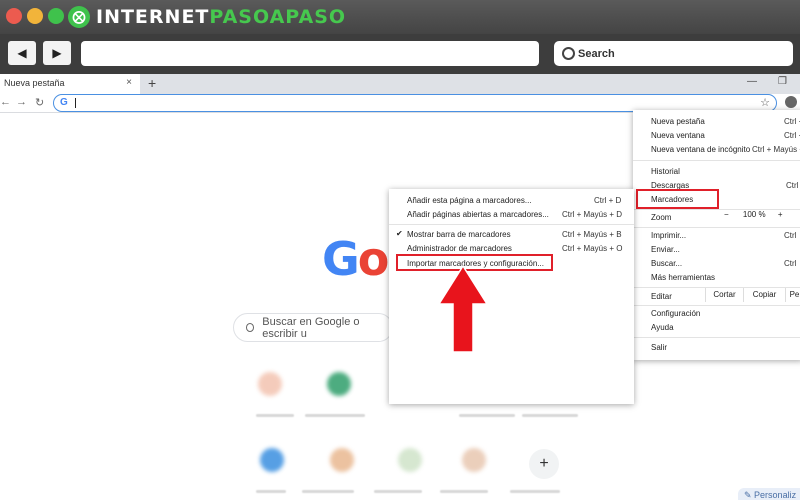 The image size is (800, 500). Describe the element at coordinates (726, 214) in the screenshot. I see `zoom-out-button: −` at that location.